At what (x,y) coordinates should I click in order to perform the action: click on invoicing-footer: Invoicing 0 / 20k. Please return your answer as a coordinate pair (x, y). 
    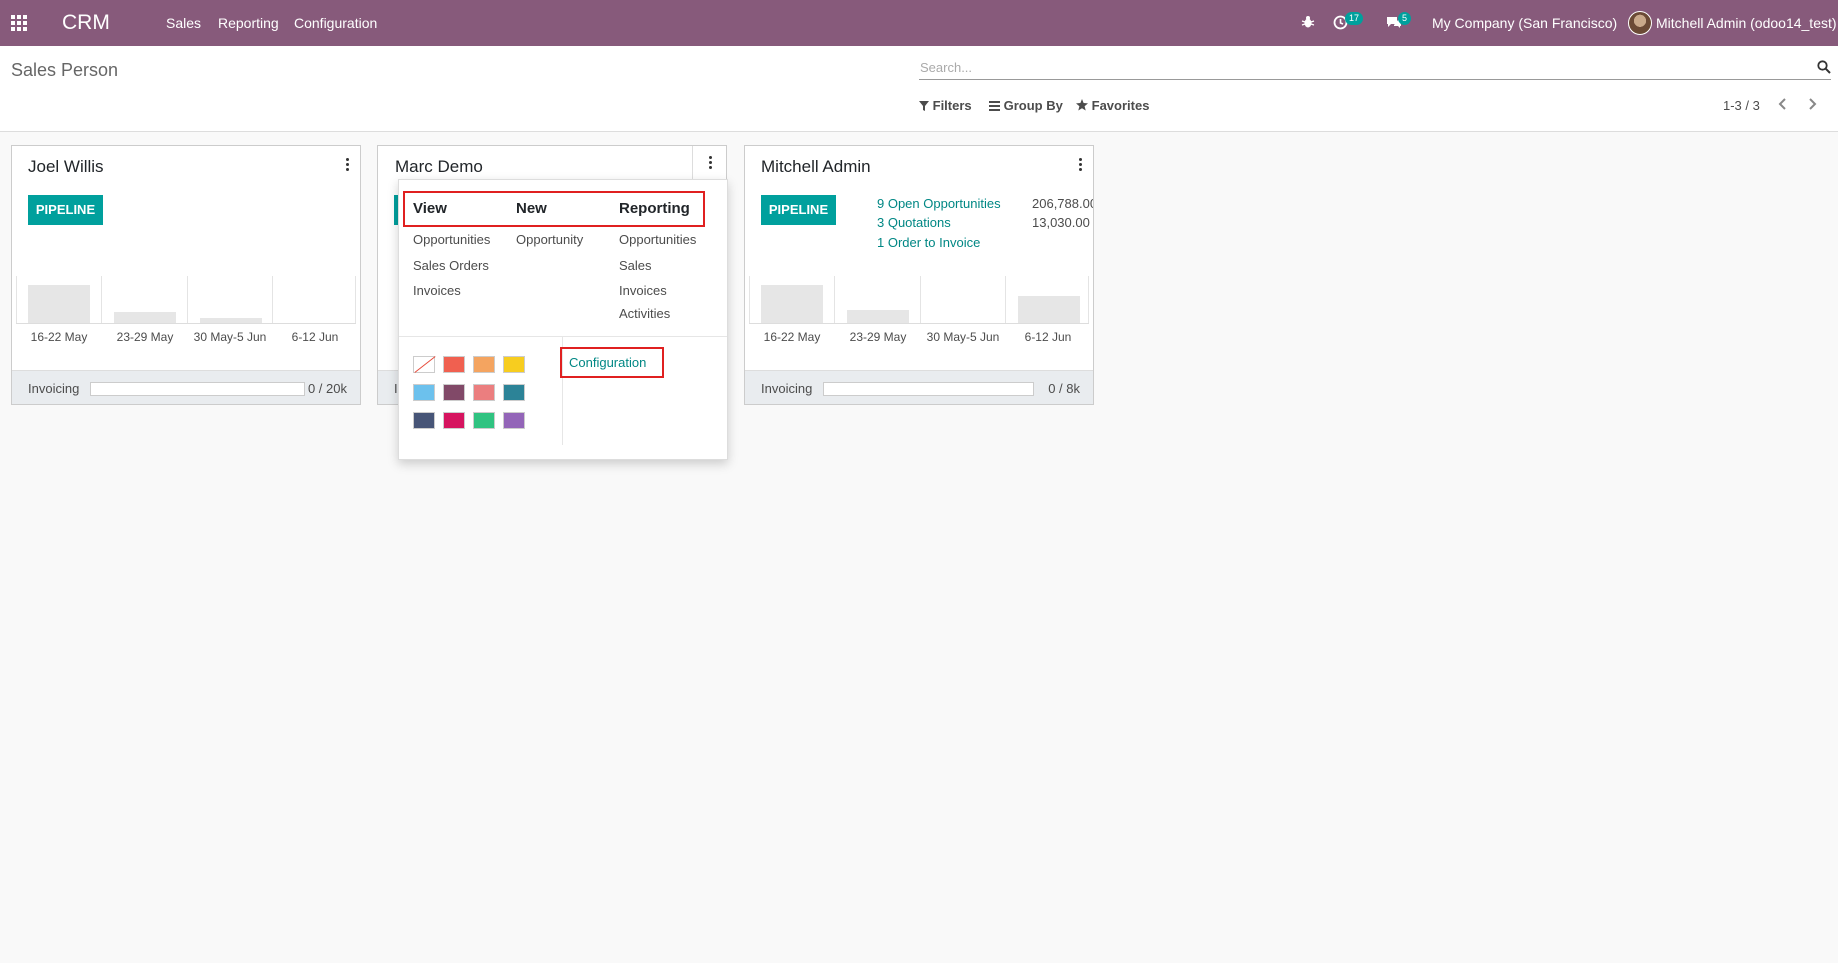
    Looking at the image, I should click on (186, 387).